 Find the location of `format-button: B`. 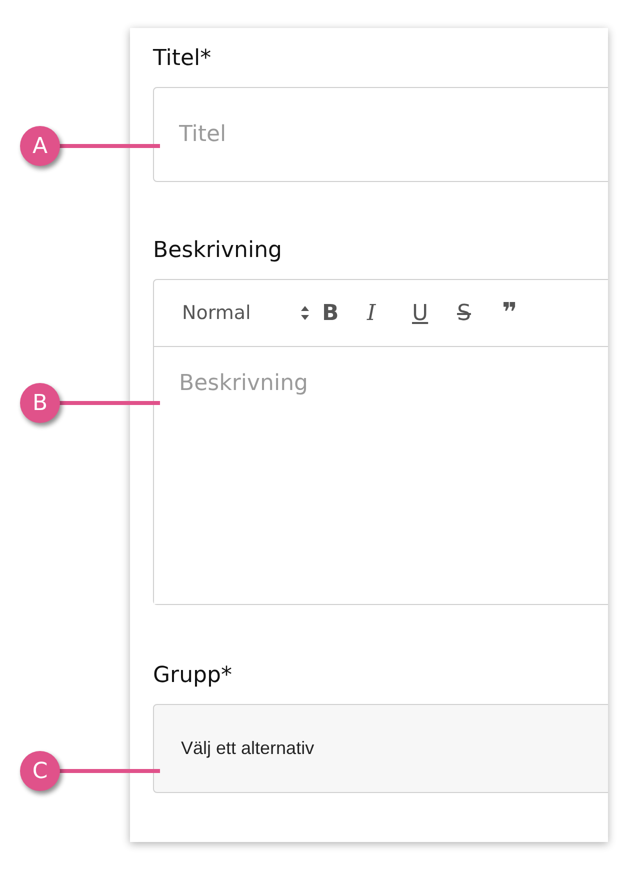

format-button: B is located at coordinates (344, 313).